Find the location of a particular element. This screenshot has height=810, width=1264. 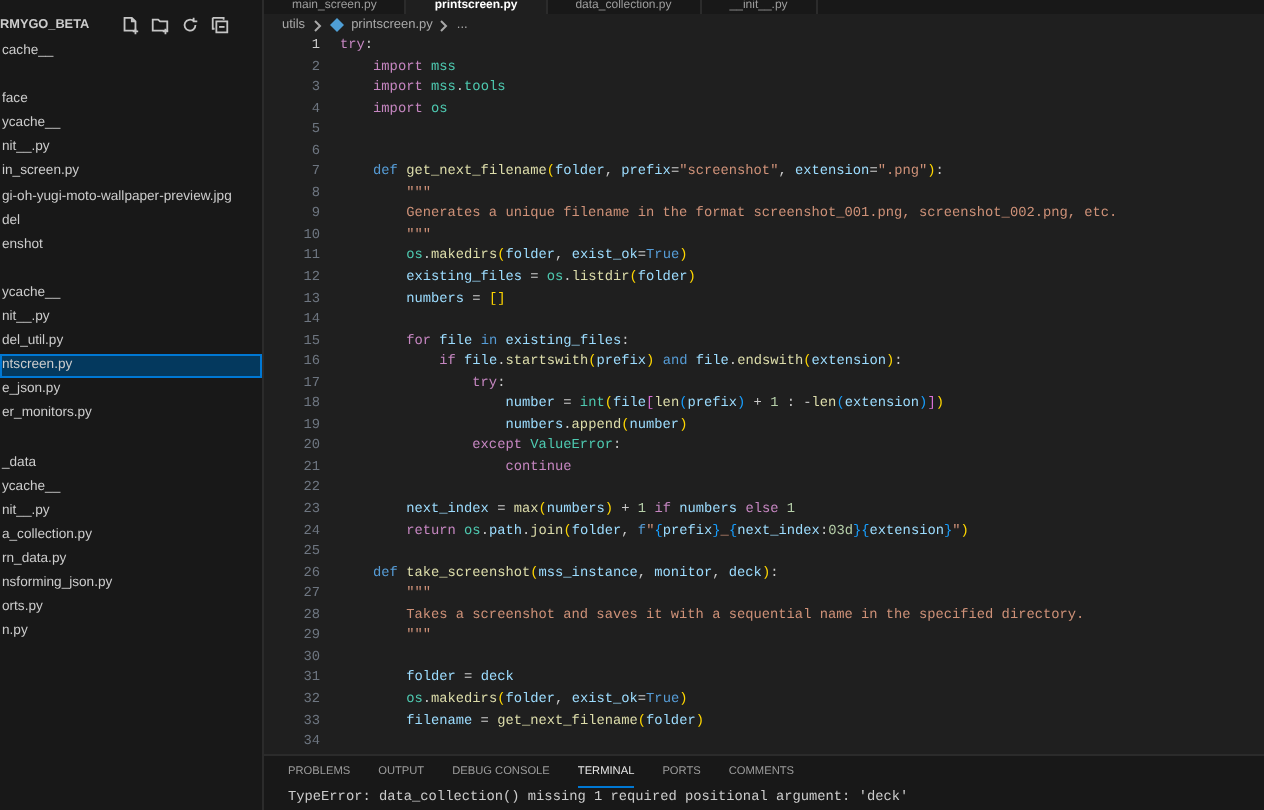

refresh-icon is located at coordinates (190, 26).